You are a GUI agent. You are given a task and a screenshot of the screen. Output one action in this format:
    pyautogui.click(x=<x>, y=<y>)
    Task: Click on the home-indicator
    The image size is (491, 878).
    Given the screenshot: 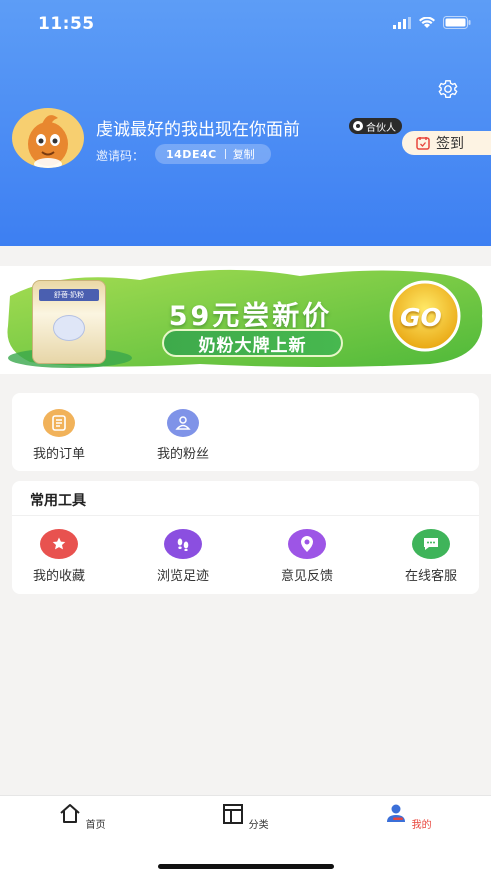 What is the action you would take?
    pyautogui.click(x=246, y=866)
    